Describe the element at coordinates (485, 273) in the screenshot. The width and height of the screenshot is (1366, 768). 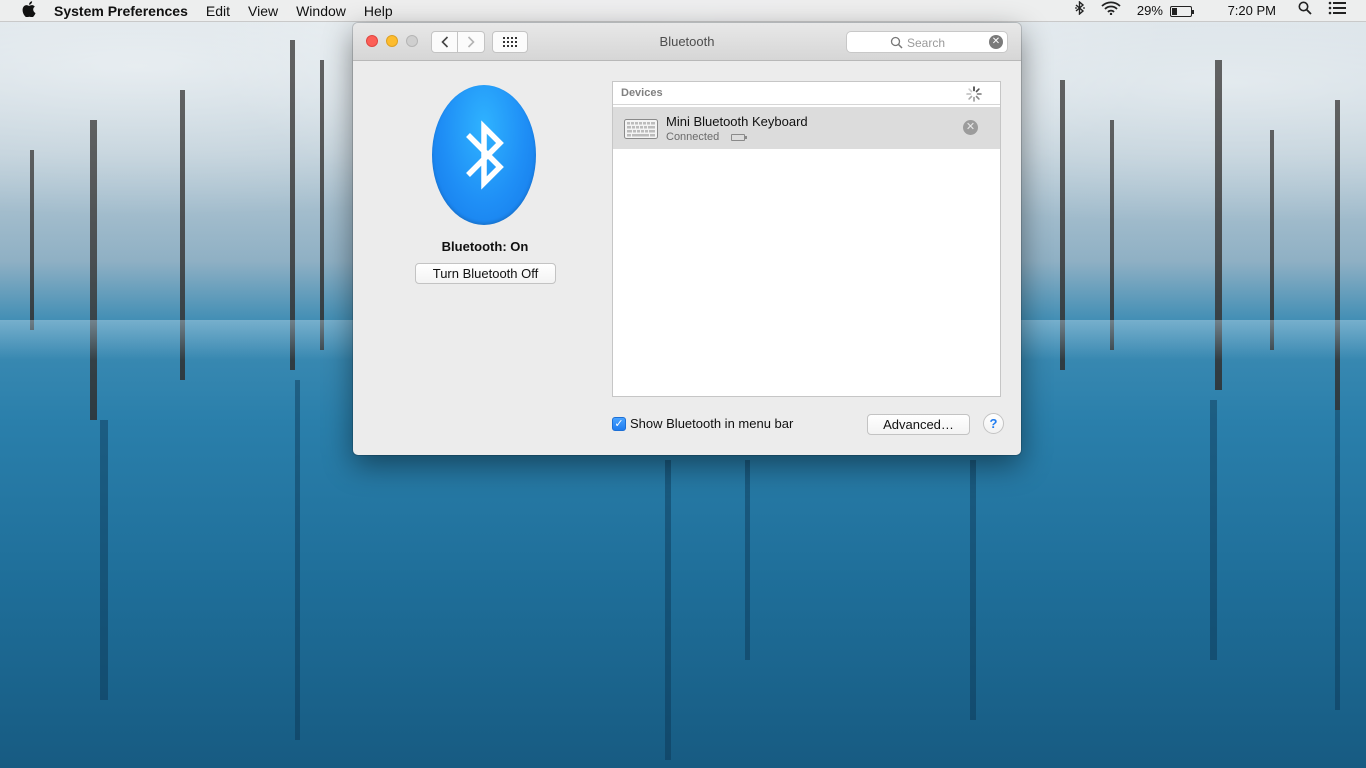
I see `turn-bluetooth-off-button: Turn Bluetooth Off` at that location.